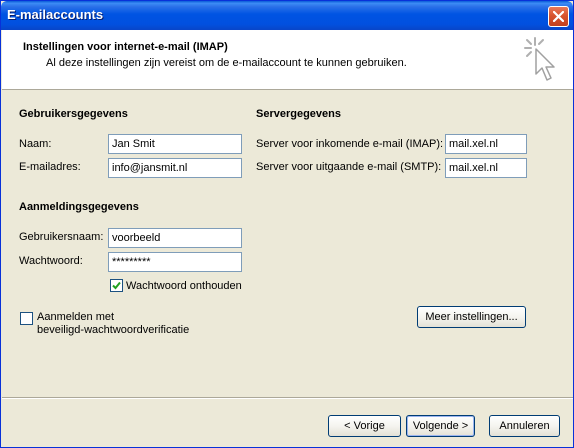 The width and height of the screenshot is (574, 448). What do you see at coordinates (287, 15) in the screenshot?
I see `title-bar: E-mailaccounts` at bounding box center [287, 15].